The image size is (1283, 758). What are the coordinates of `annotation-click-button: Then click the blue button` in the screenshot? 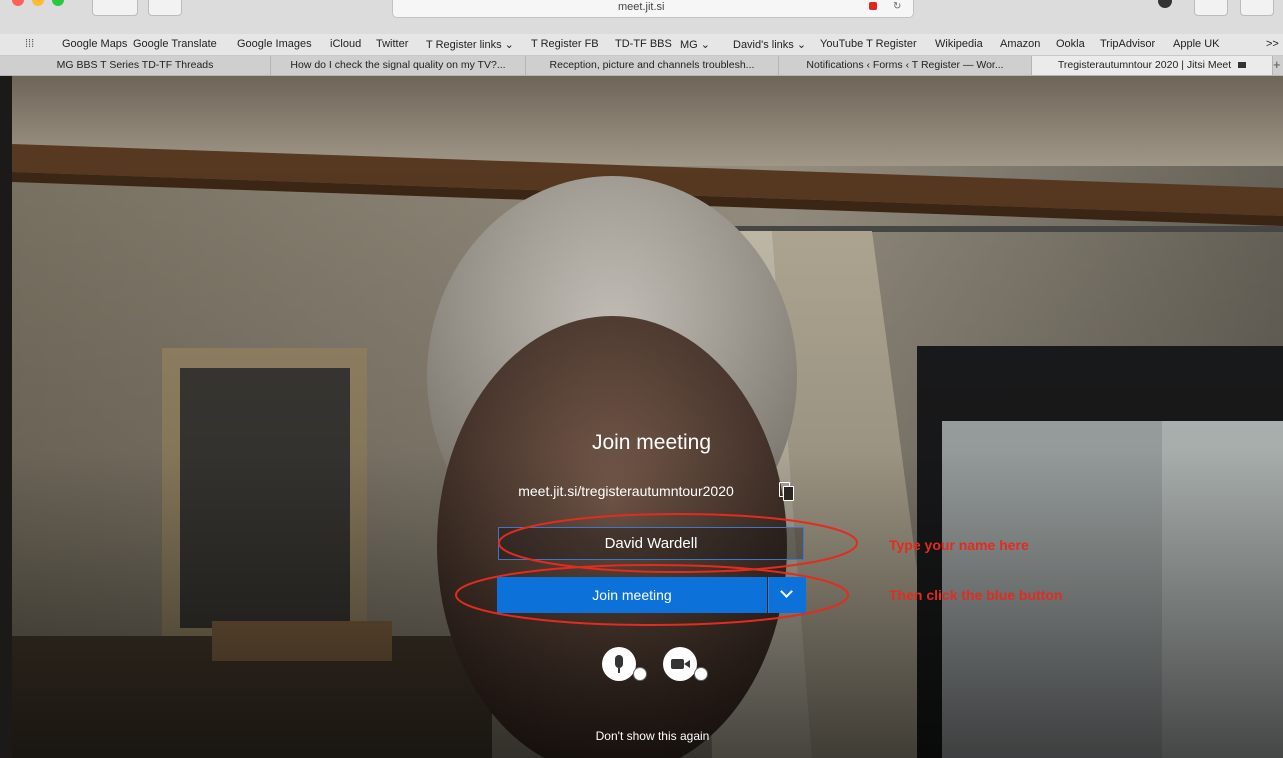 It's located at (976, 595).